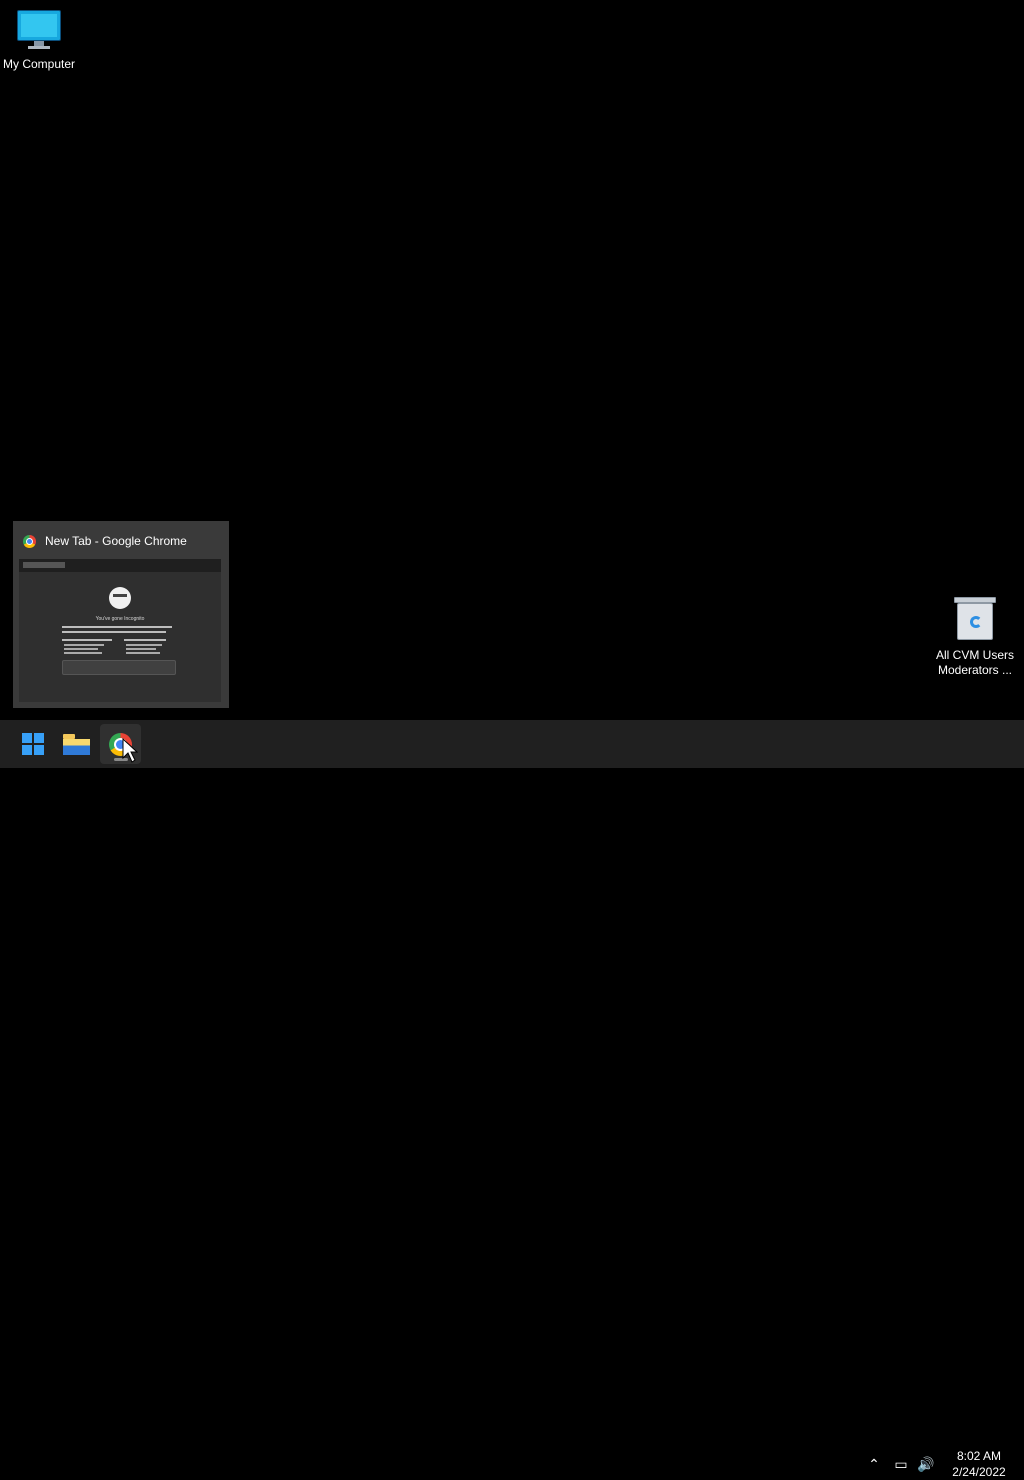 This screenshot has height=1480, width=1024. I want to click on system-clock: 8:02 AM 2/24/2022, so click(979, 1464).